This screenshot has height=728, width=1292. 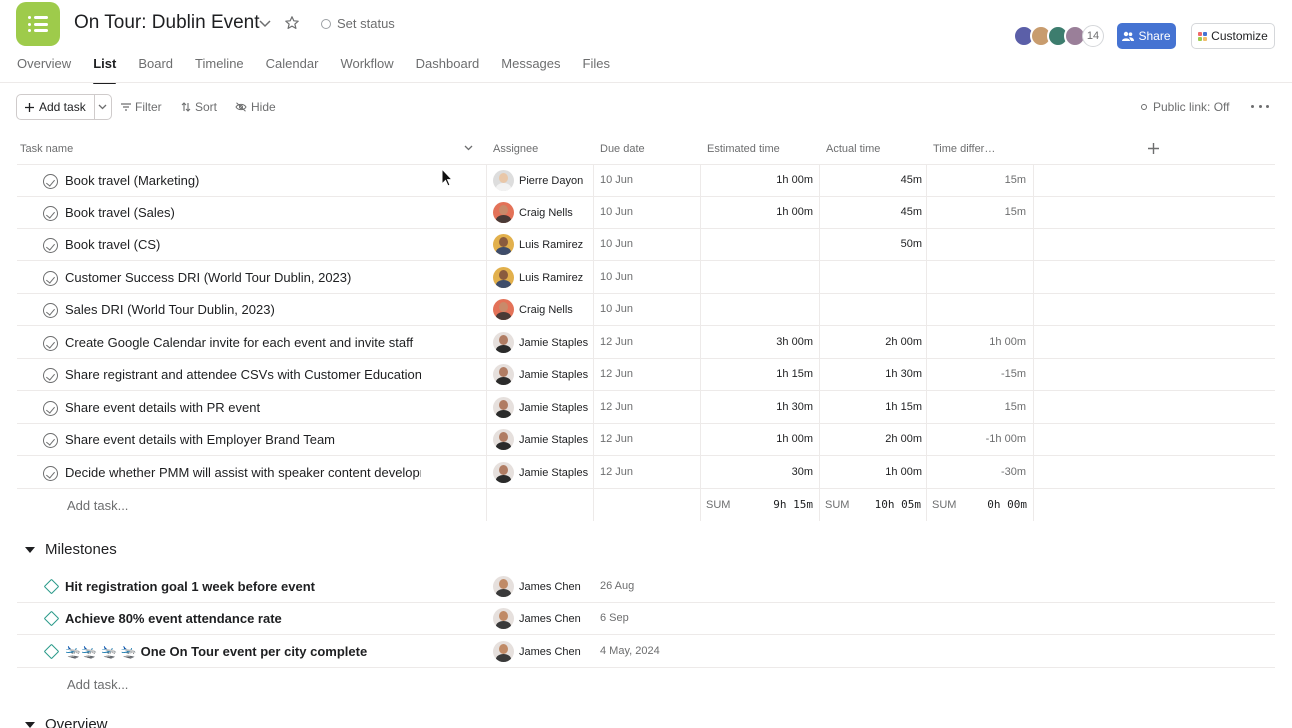 I want to click on project-icon, so click(x=38, y=24).